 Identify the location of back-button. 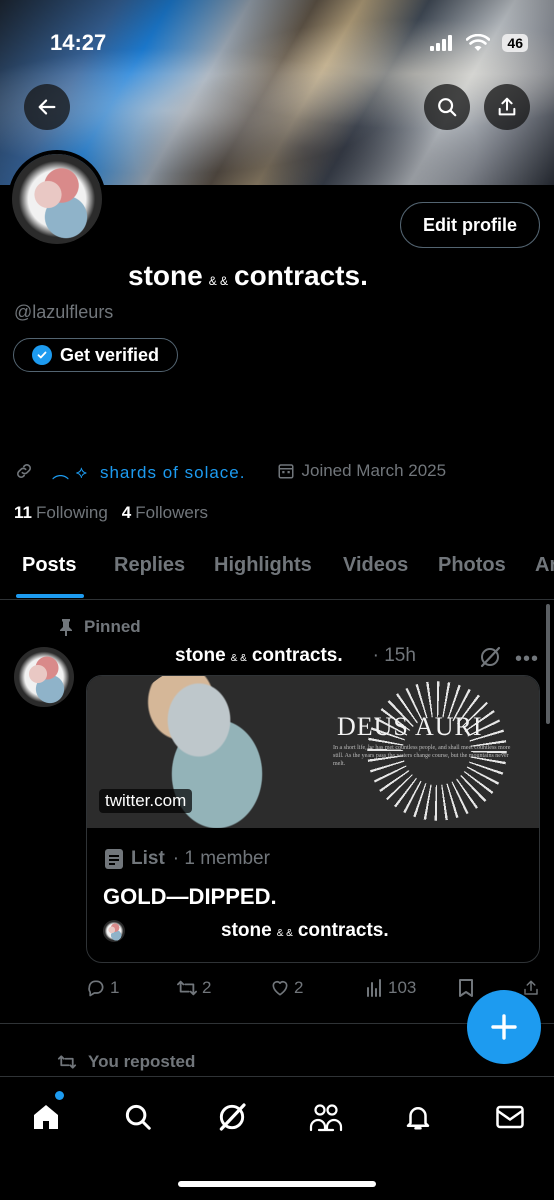
(47, 107).